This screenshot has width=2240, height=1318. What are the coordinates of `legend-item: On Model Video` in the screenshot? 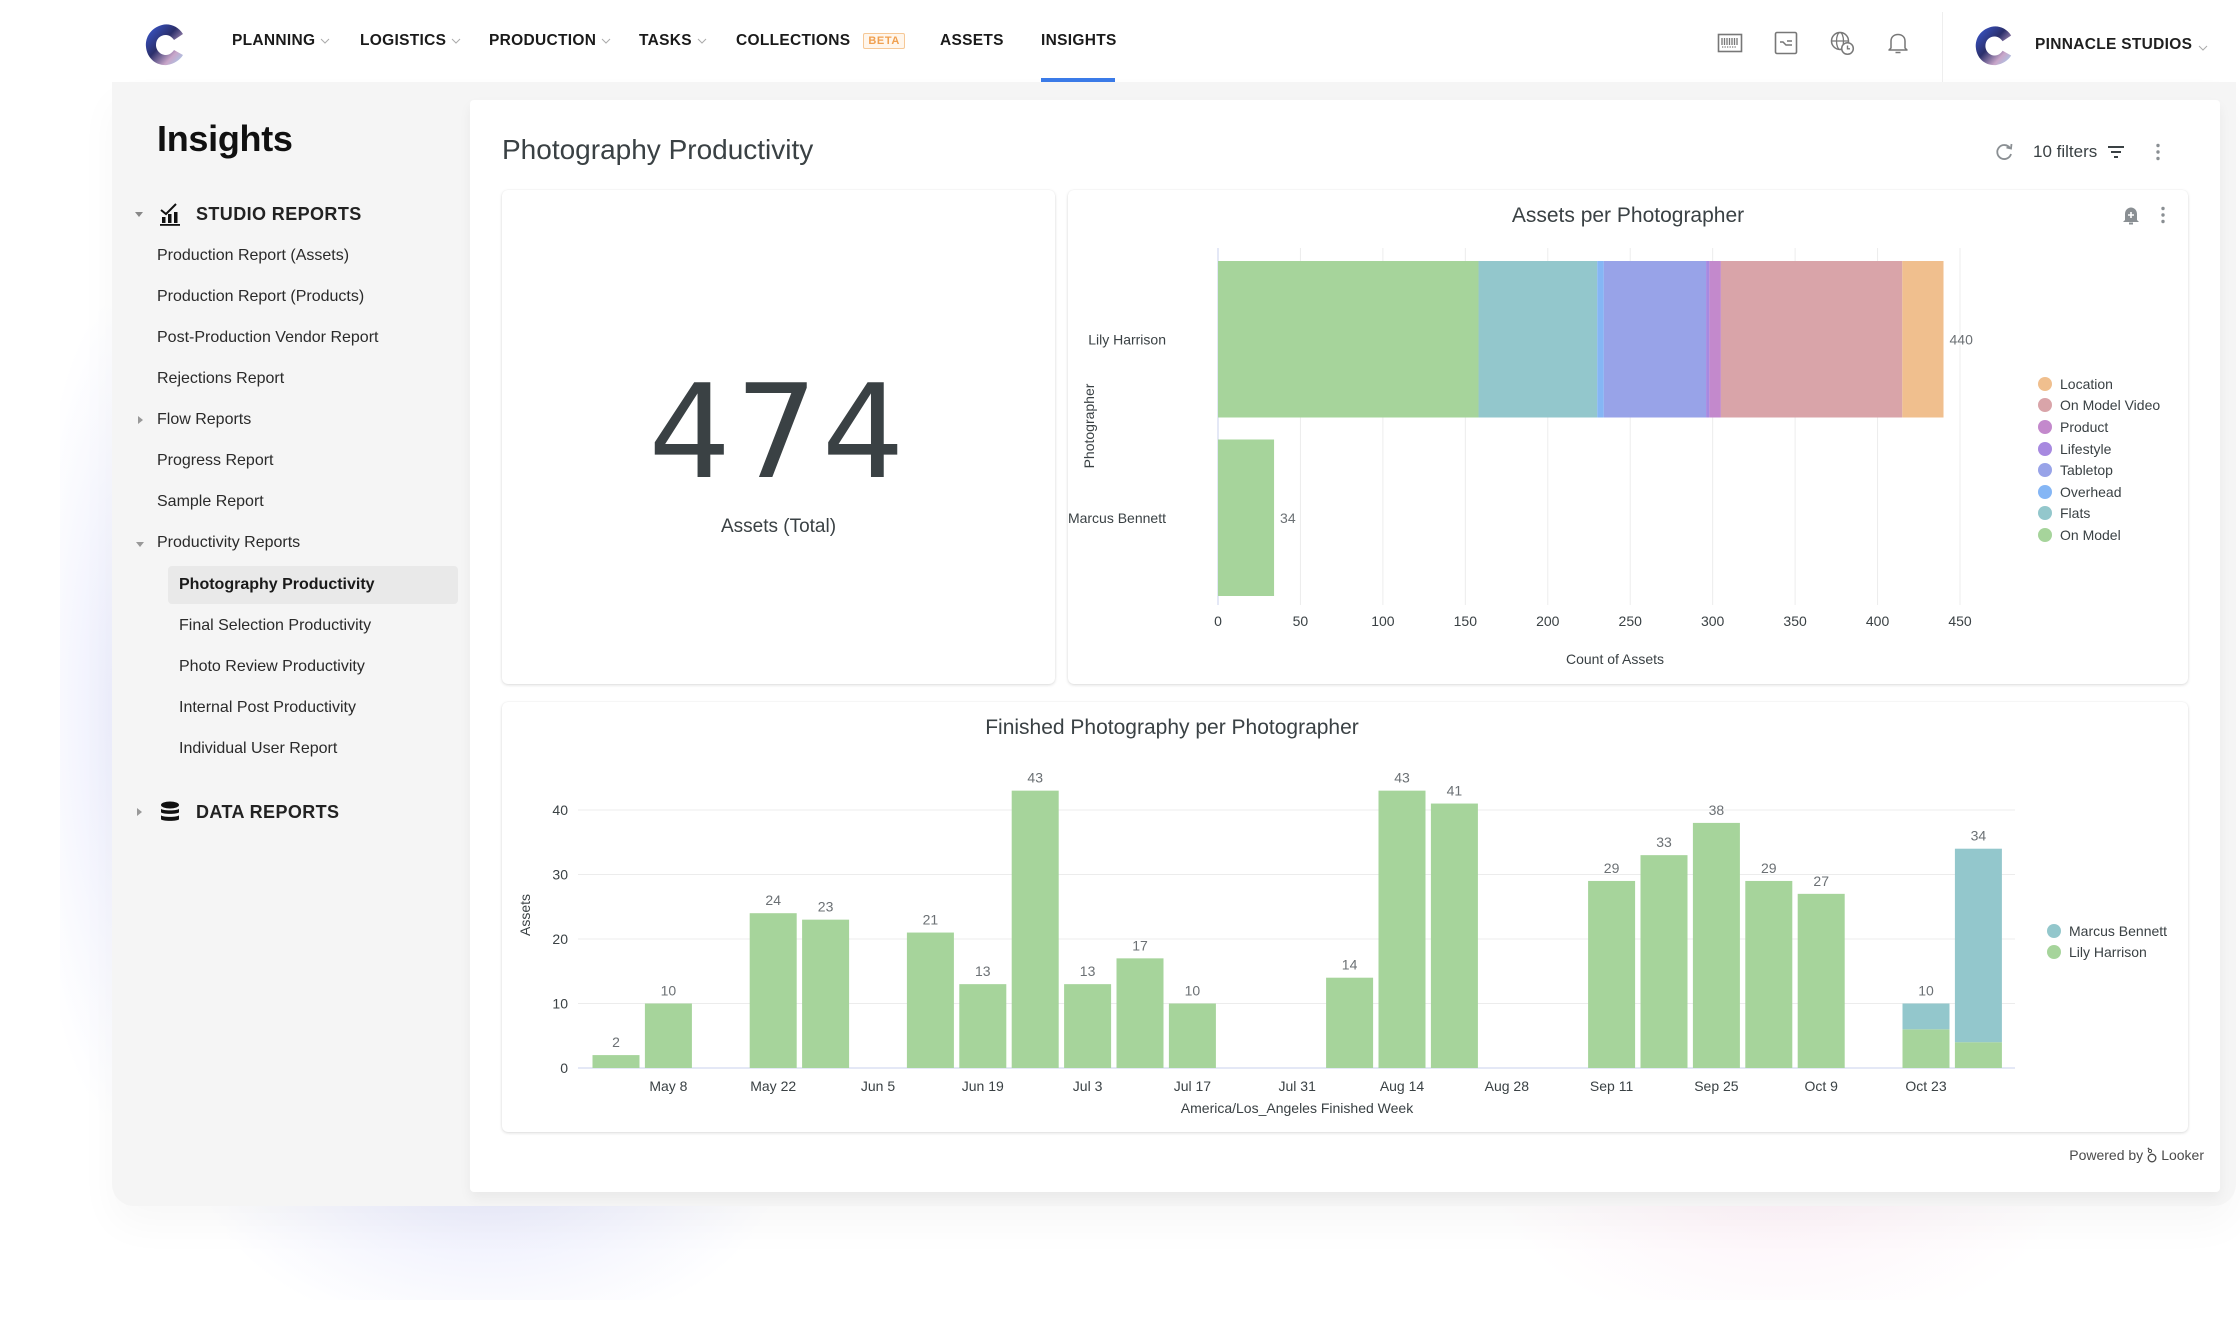 It's located at (2099, 406).